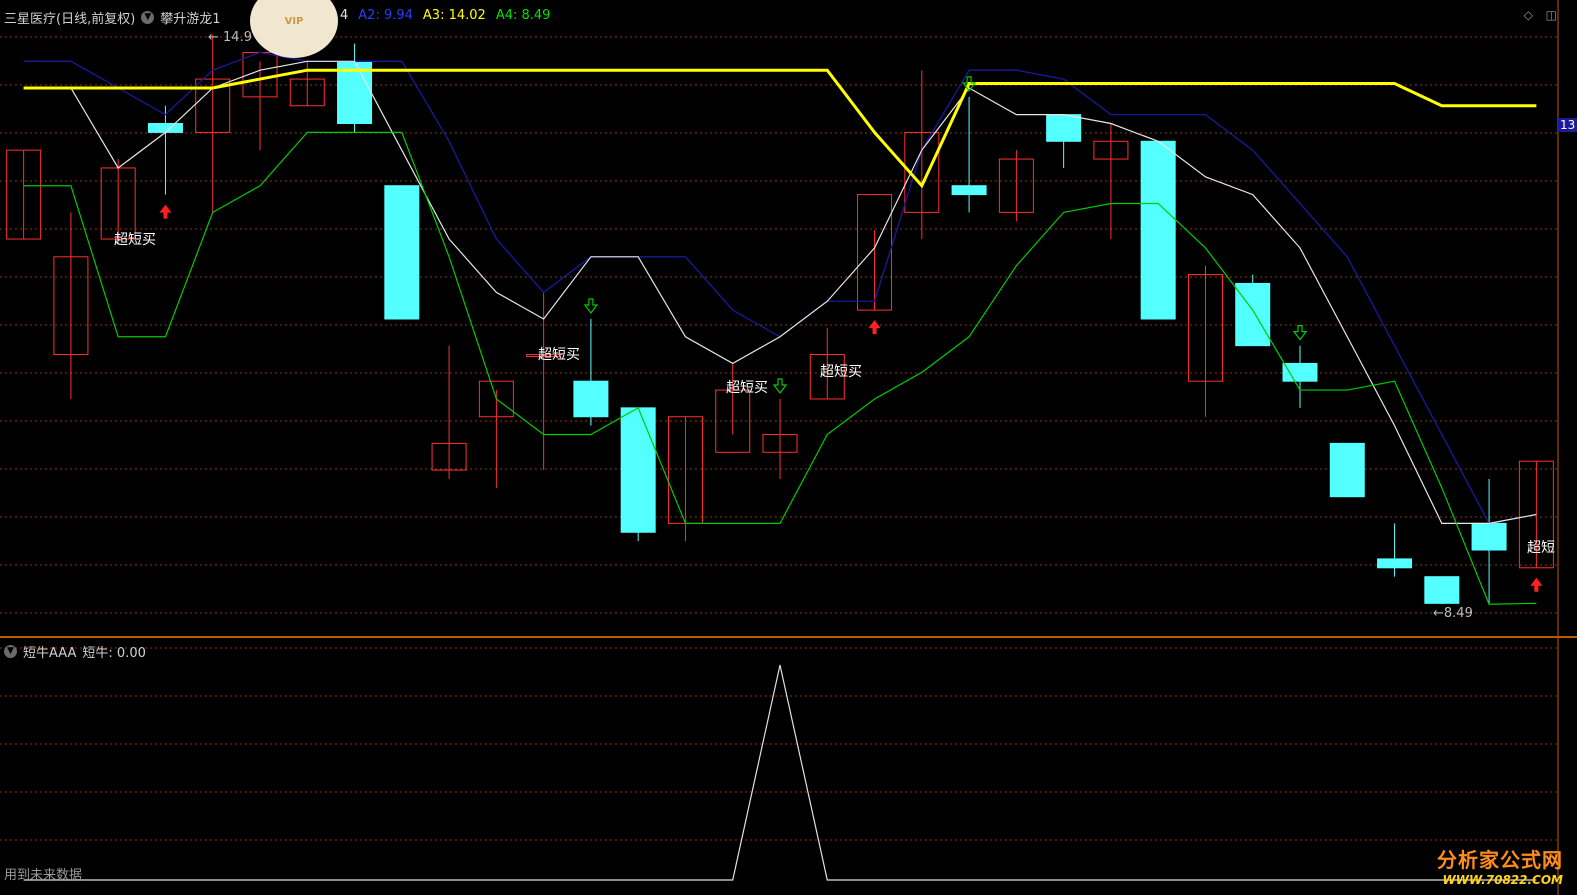  What do you see at coordinates (1453, 613) in the screenshot?
I see `low-price-marker: ←8.49` at bounding box center [1453, 613].